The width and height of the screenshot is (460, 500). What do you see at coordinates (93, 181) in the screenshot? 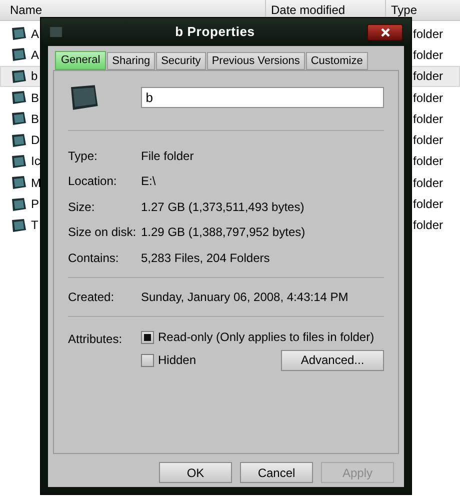
I see `property-label: Location:` at bounding box center [93, 181].